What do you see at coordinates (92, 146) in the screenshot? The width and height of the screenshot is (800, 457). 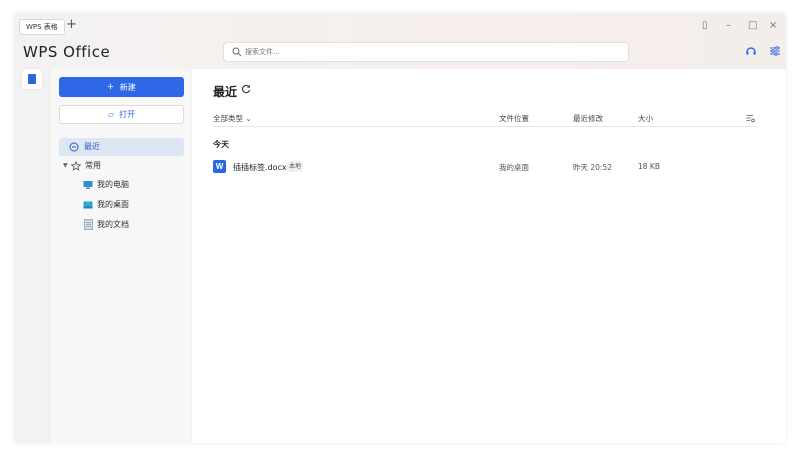 I see `sidebar-item-label: 最近` at bounding box center [92, 146].